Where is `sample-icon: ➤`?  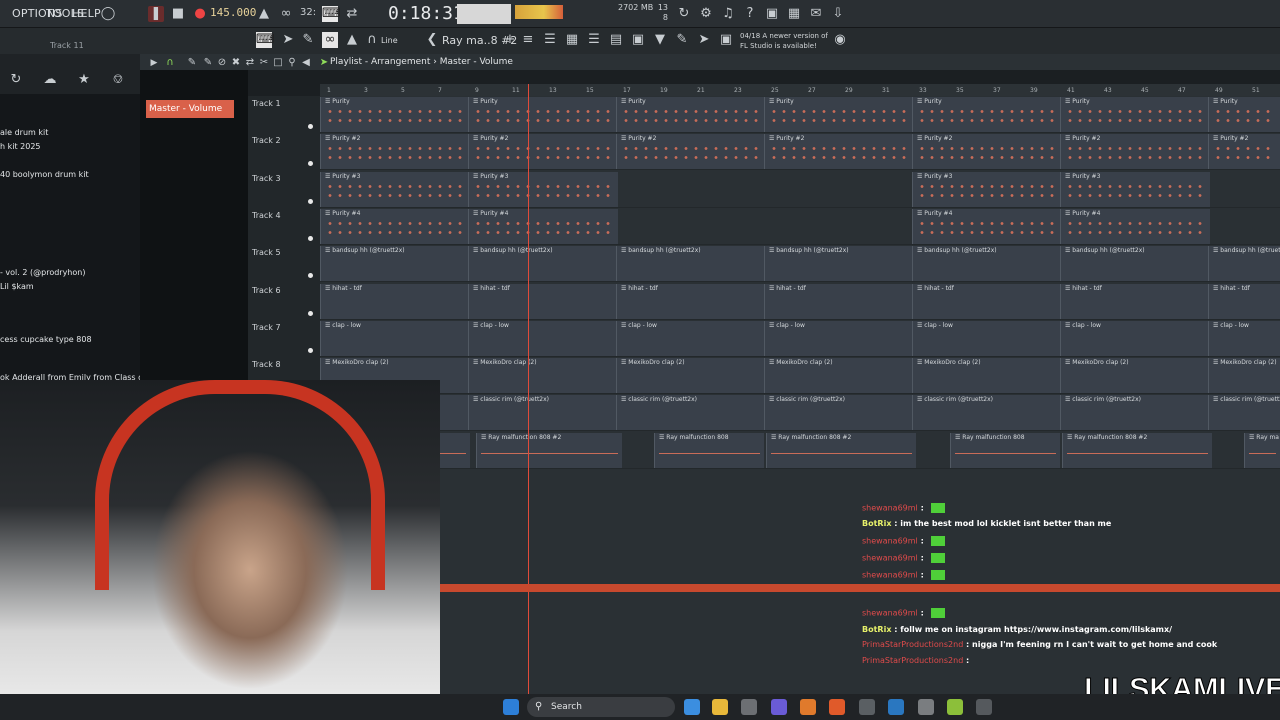
sample-icon: ➤ is located at coordinates (704, 40).